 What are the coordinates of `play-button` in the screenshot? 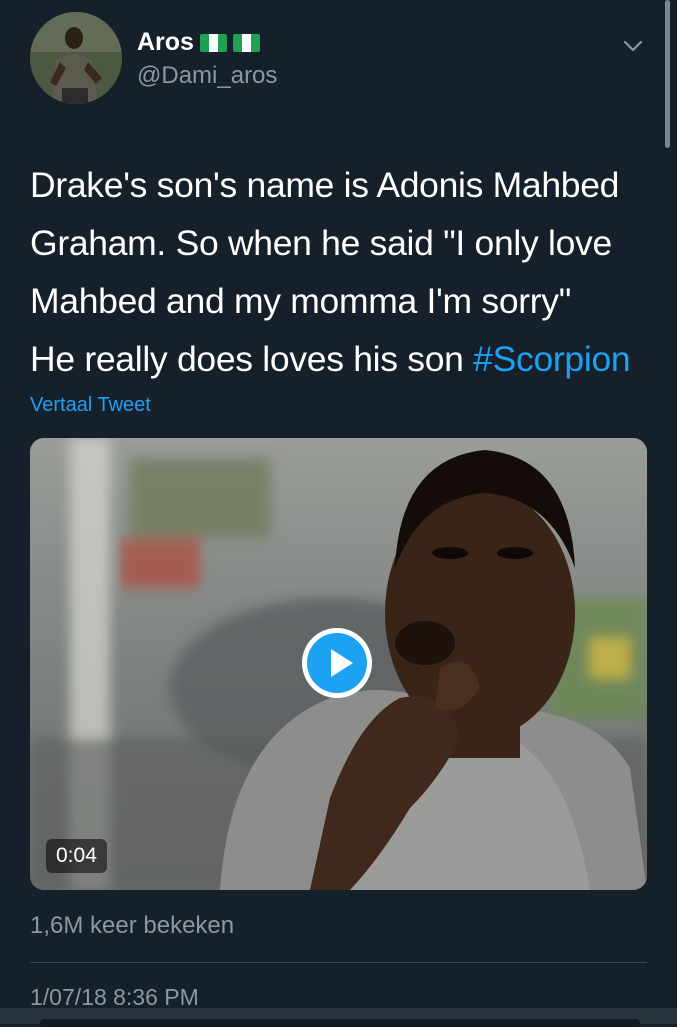 It's located at (337, 663).